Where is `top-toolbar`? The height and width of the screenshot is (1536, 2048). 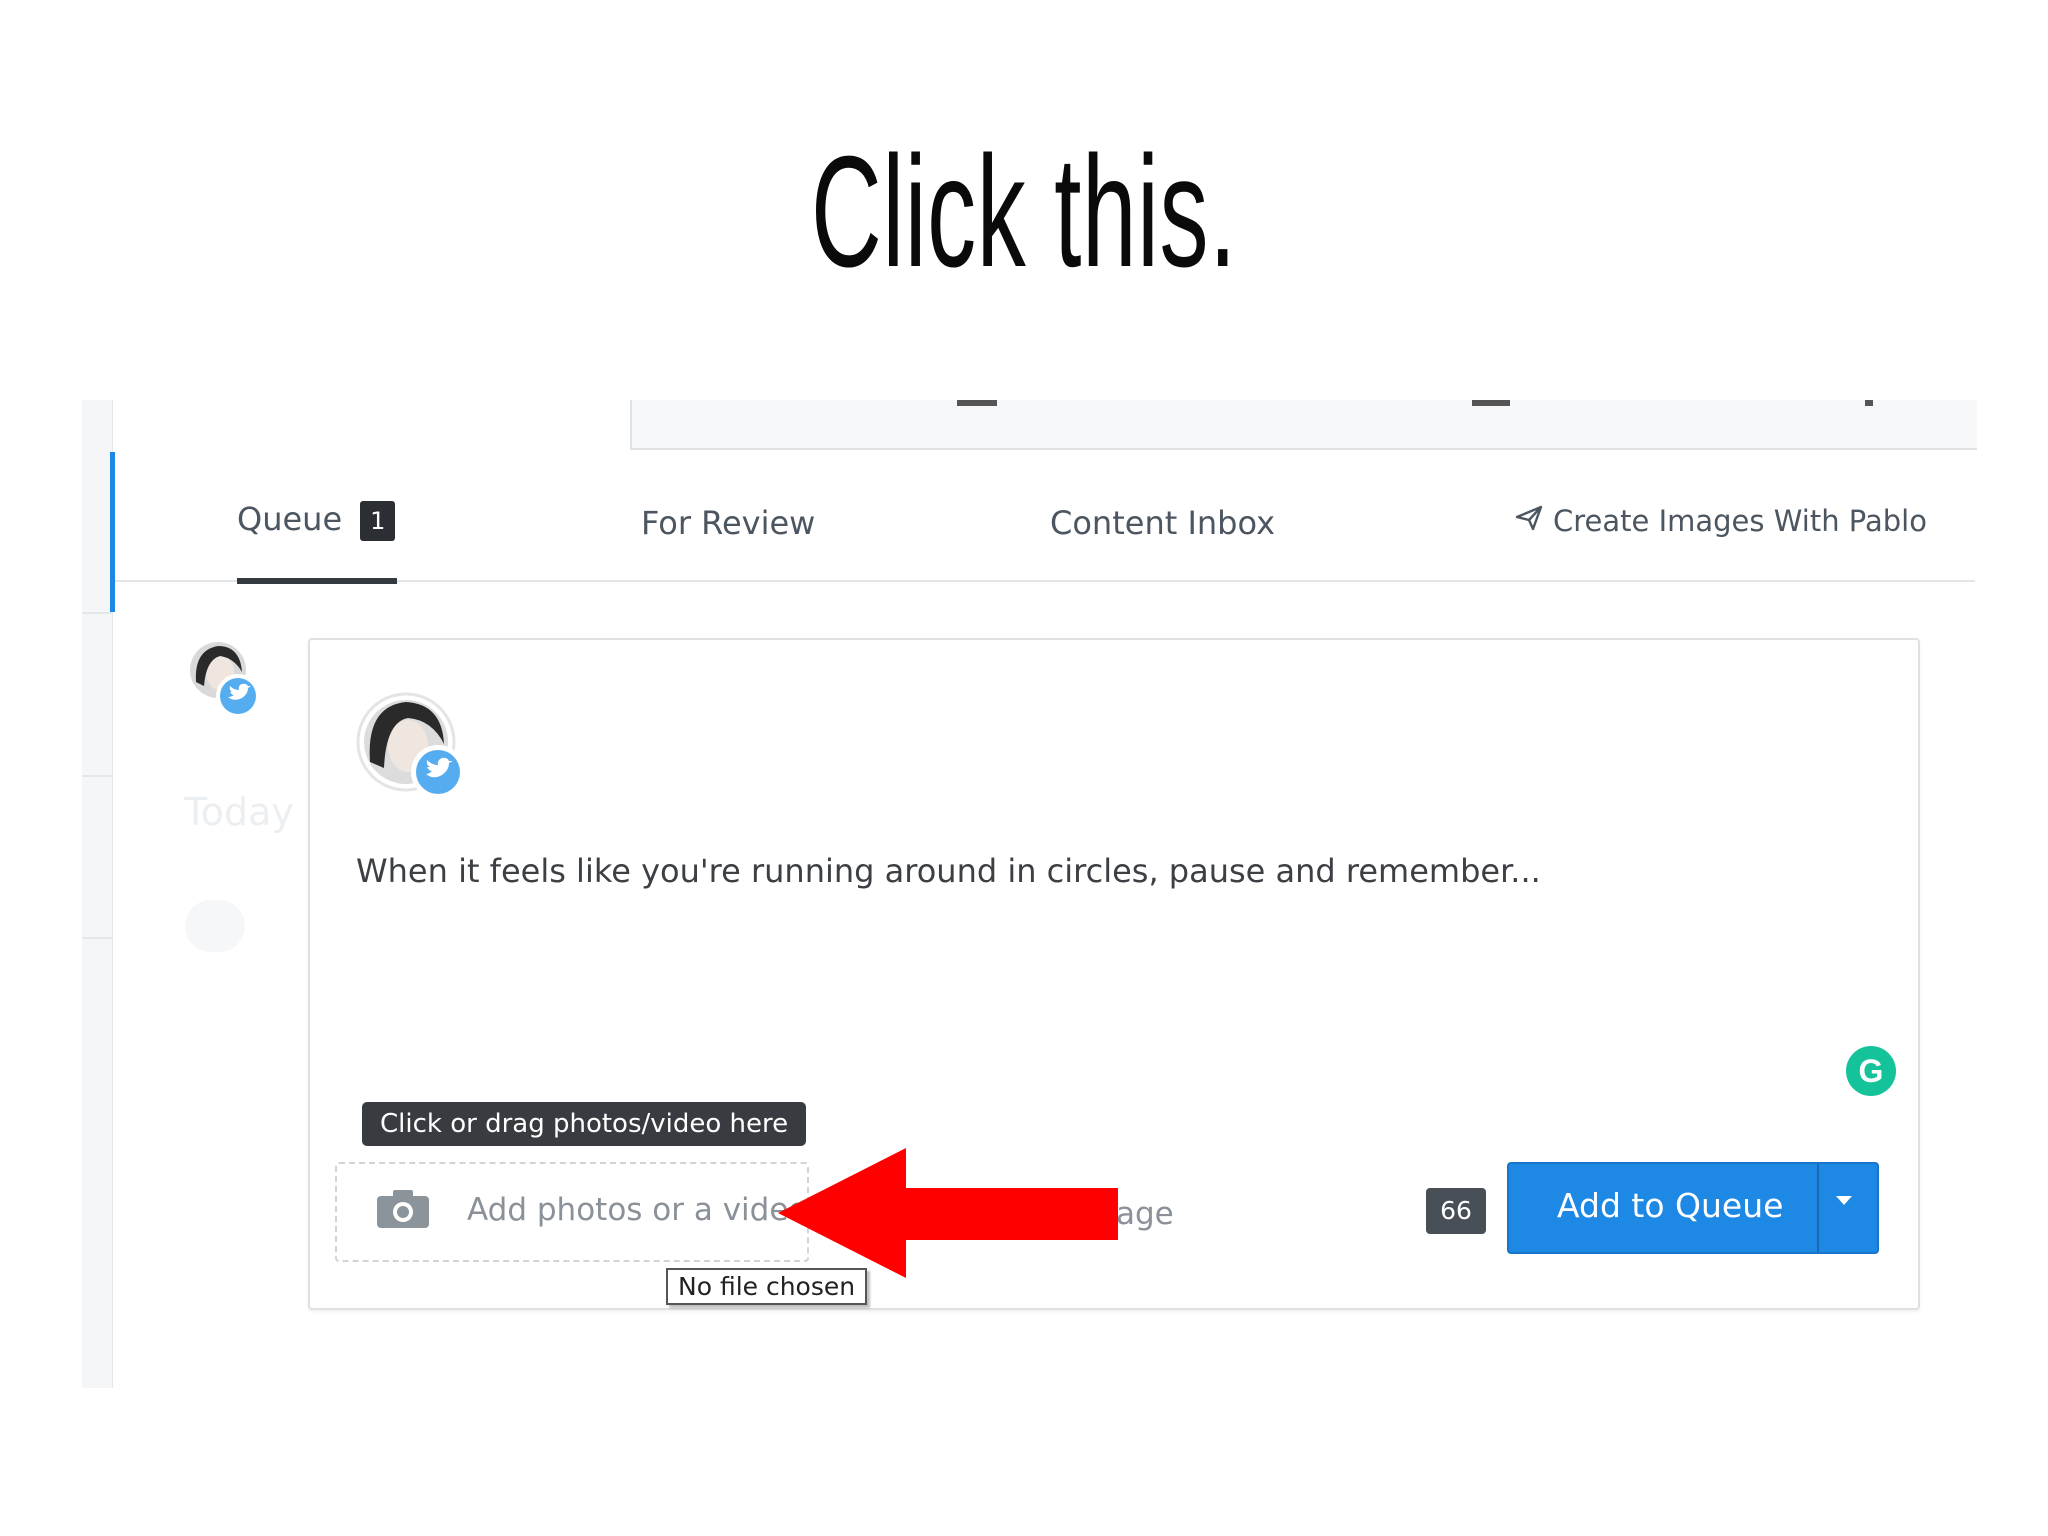
top-toolbar is located at coordinates (1303, 425).